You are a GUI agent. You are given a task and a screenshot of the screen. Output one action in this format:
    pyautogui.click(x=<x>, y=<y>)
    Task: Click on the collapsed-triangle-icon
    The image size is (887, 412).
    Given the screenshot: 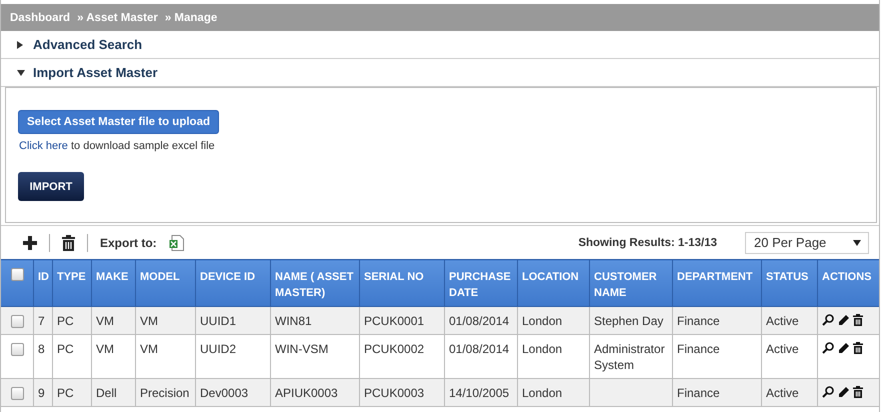 What is the action you would take?
    pyautogui.click(x=20, y=44)
    